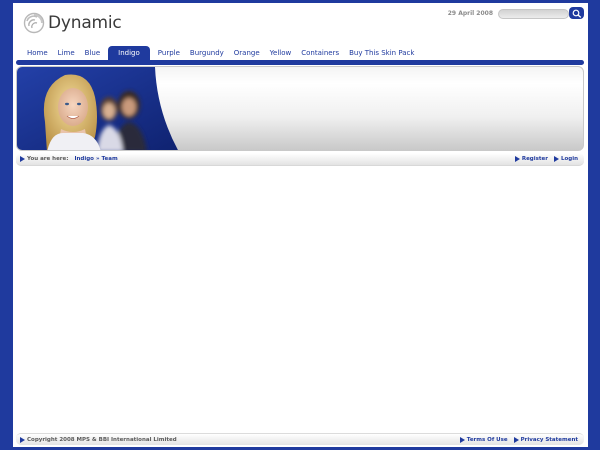  I want to click on account-links: Register Login, so click(546, 159).